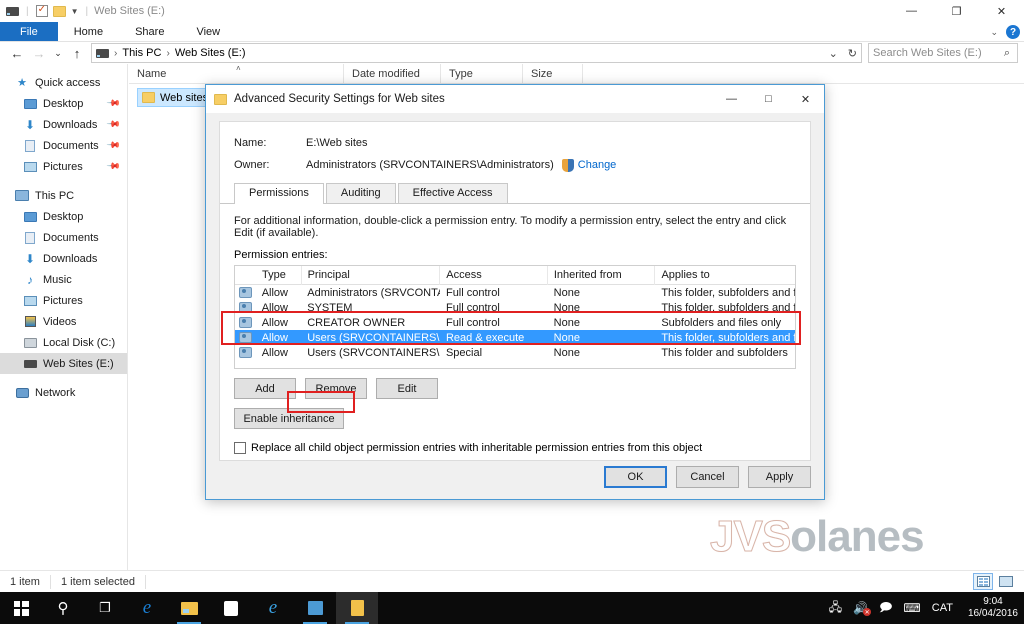  Describe the element at coordinates (371, 275) in the screenshot. I see `column-header-principal: Principal` at that location.